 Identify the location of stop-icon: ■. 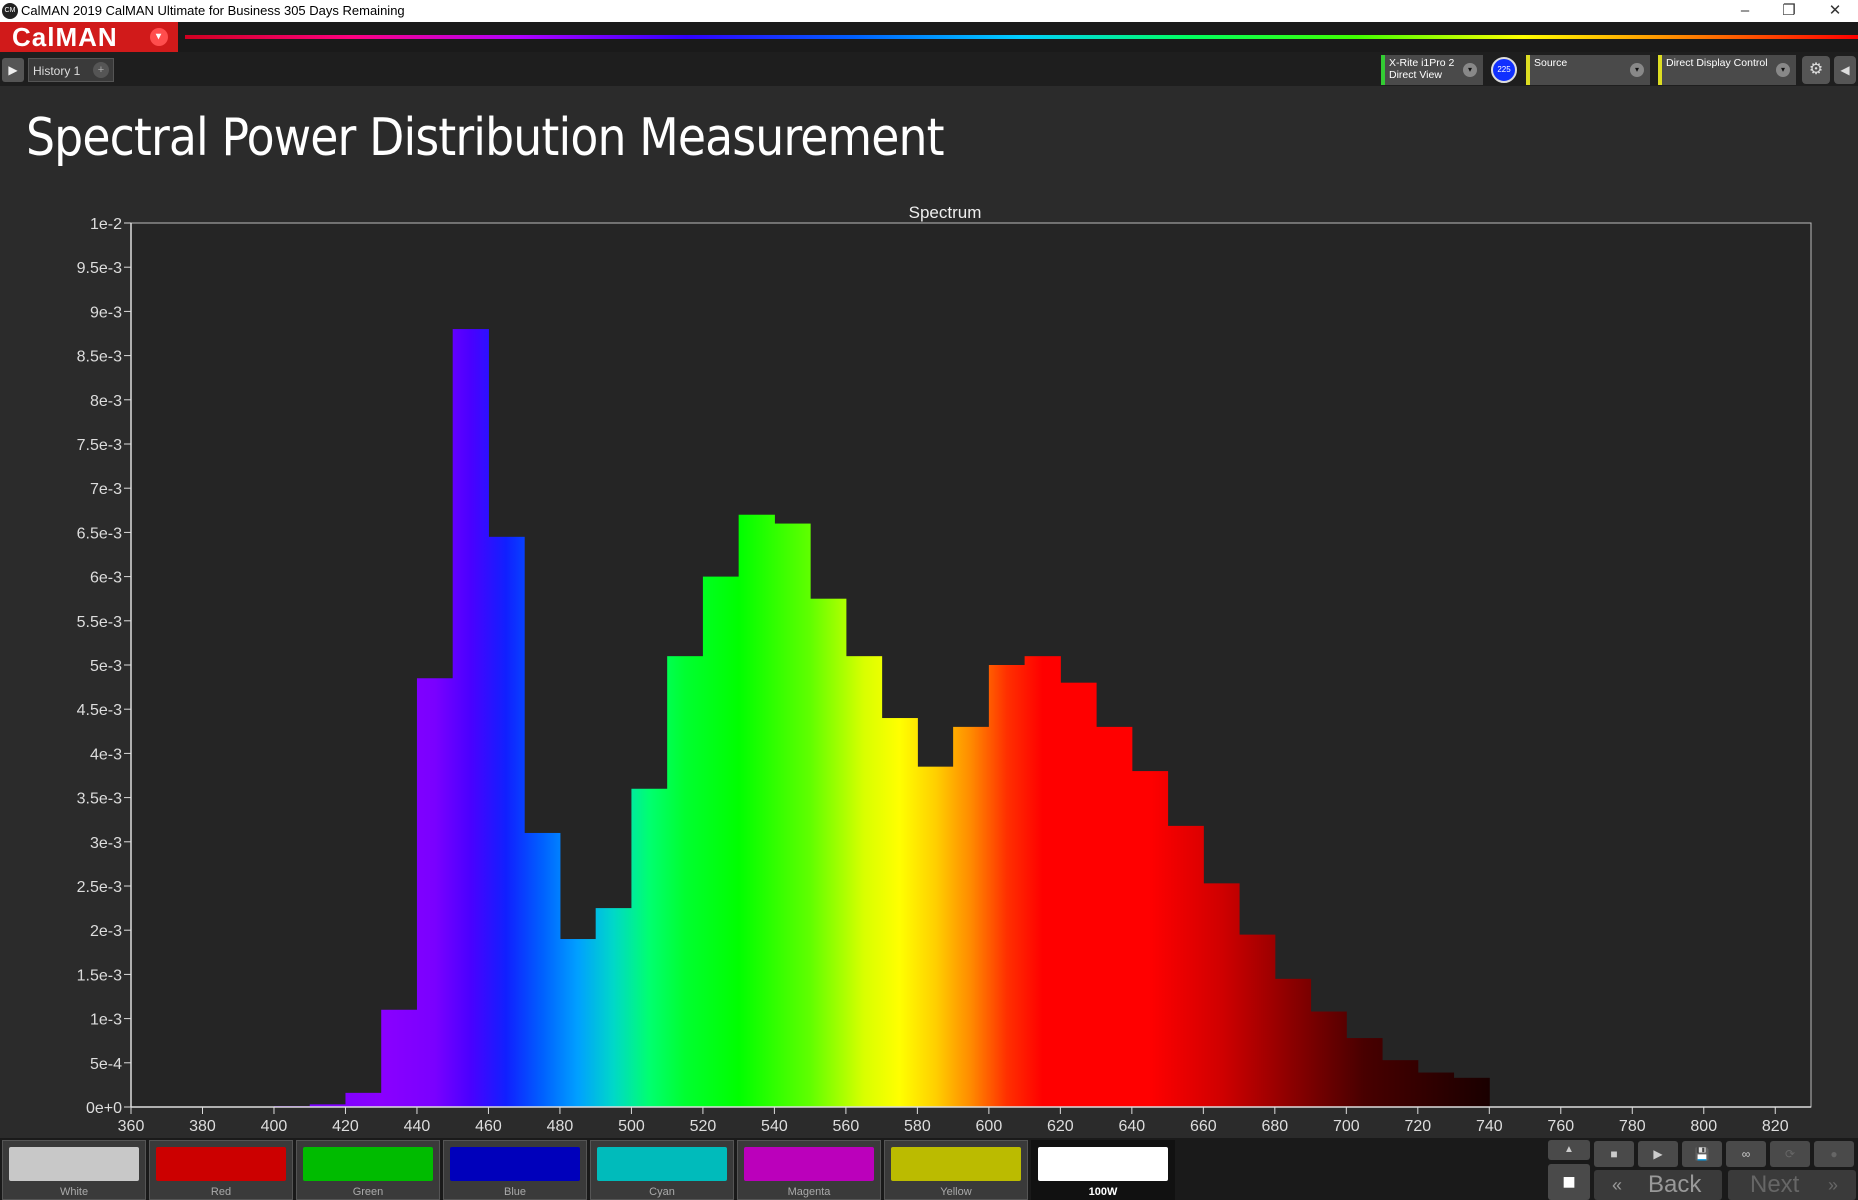
(1614, 1154).